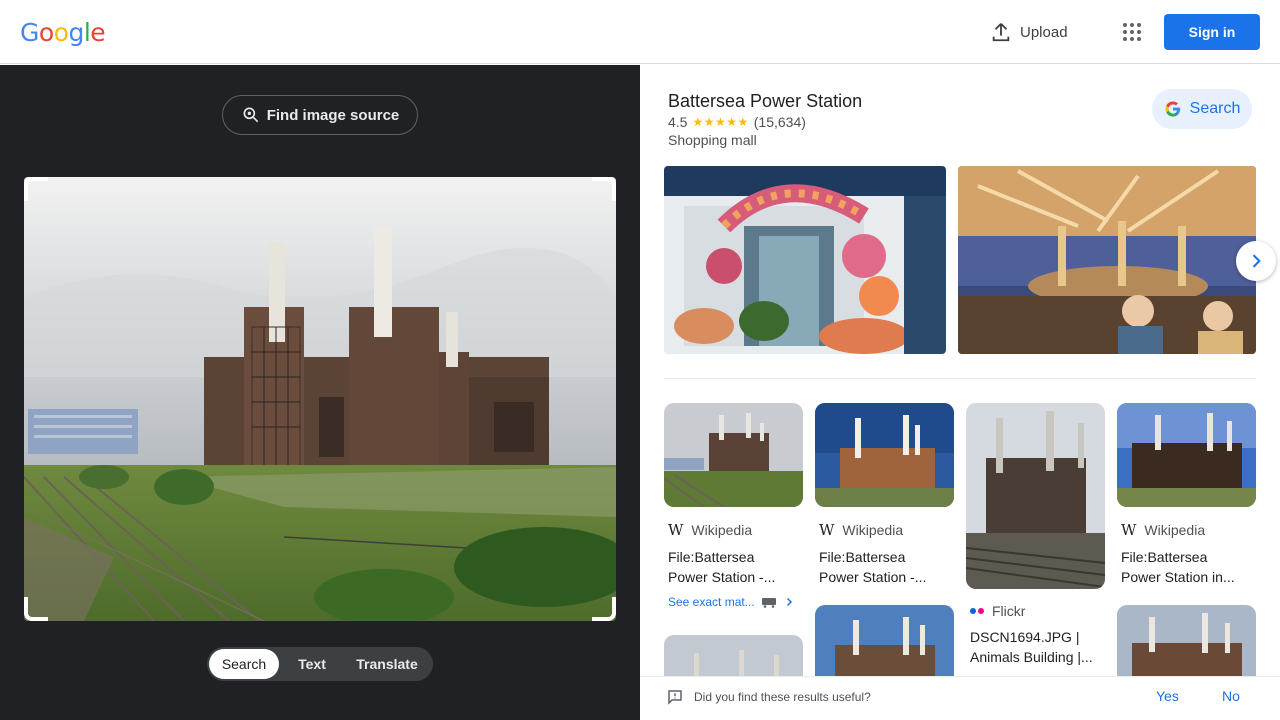  I want to click on rating-stars: ★★★★★, so click(720, 122).